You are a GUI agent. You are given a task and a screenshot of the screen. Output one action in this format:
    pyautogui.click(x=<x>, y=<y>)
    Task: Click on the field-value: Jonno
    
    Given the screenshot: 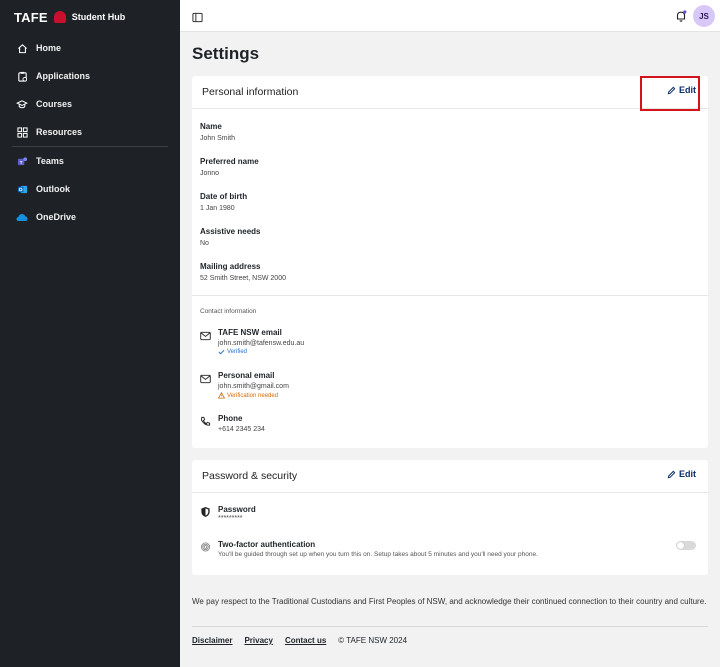 What is the action you would take?
    pyautogui.click(x=210, y=173)
    